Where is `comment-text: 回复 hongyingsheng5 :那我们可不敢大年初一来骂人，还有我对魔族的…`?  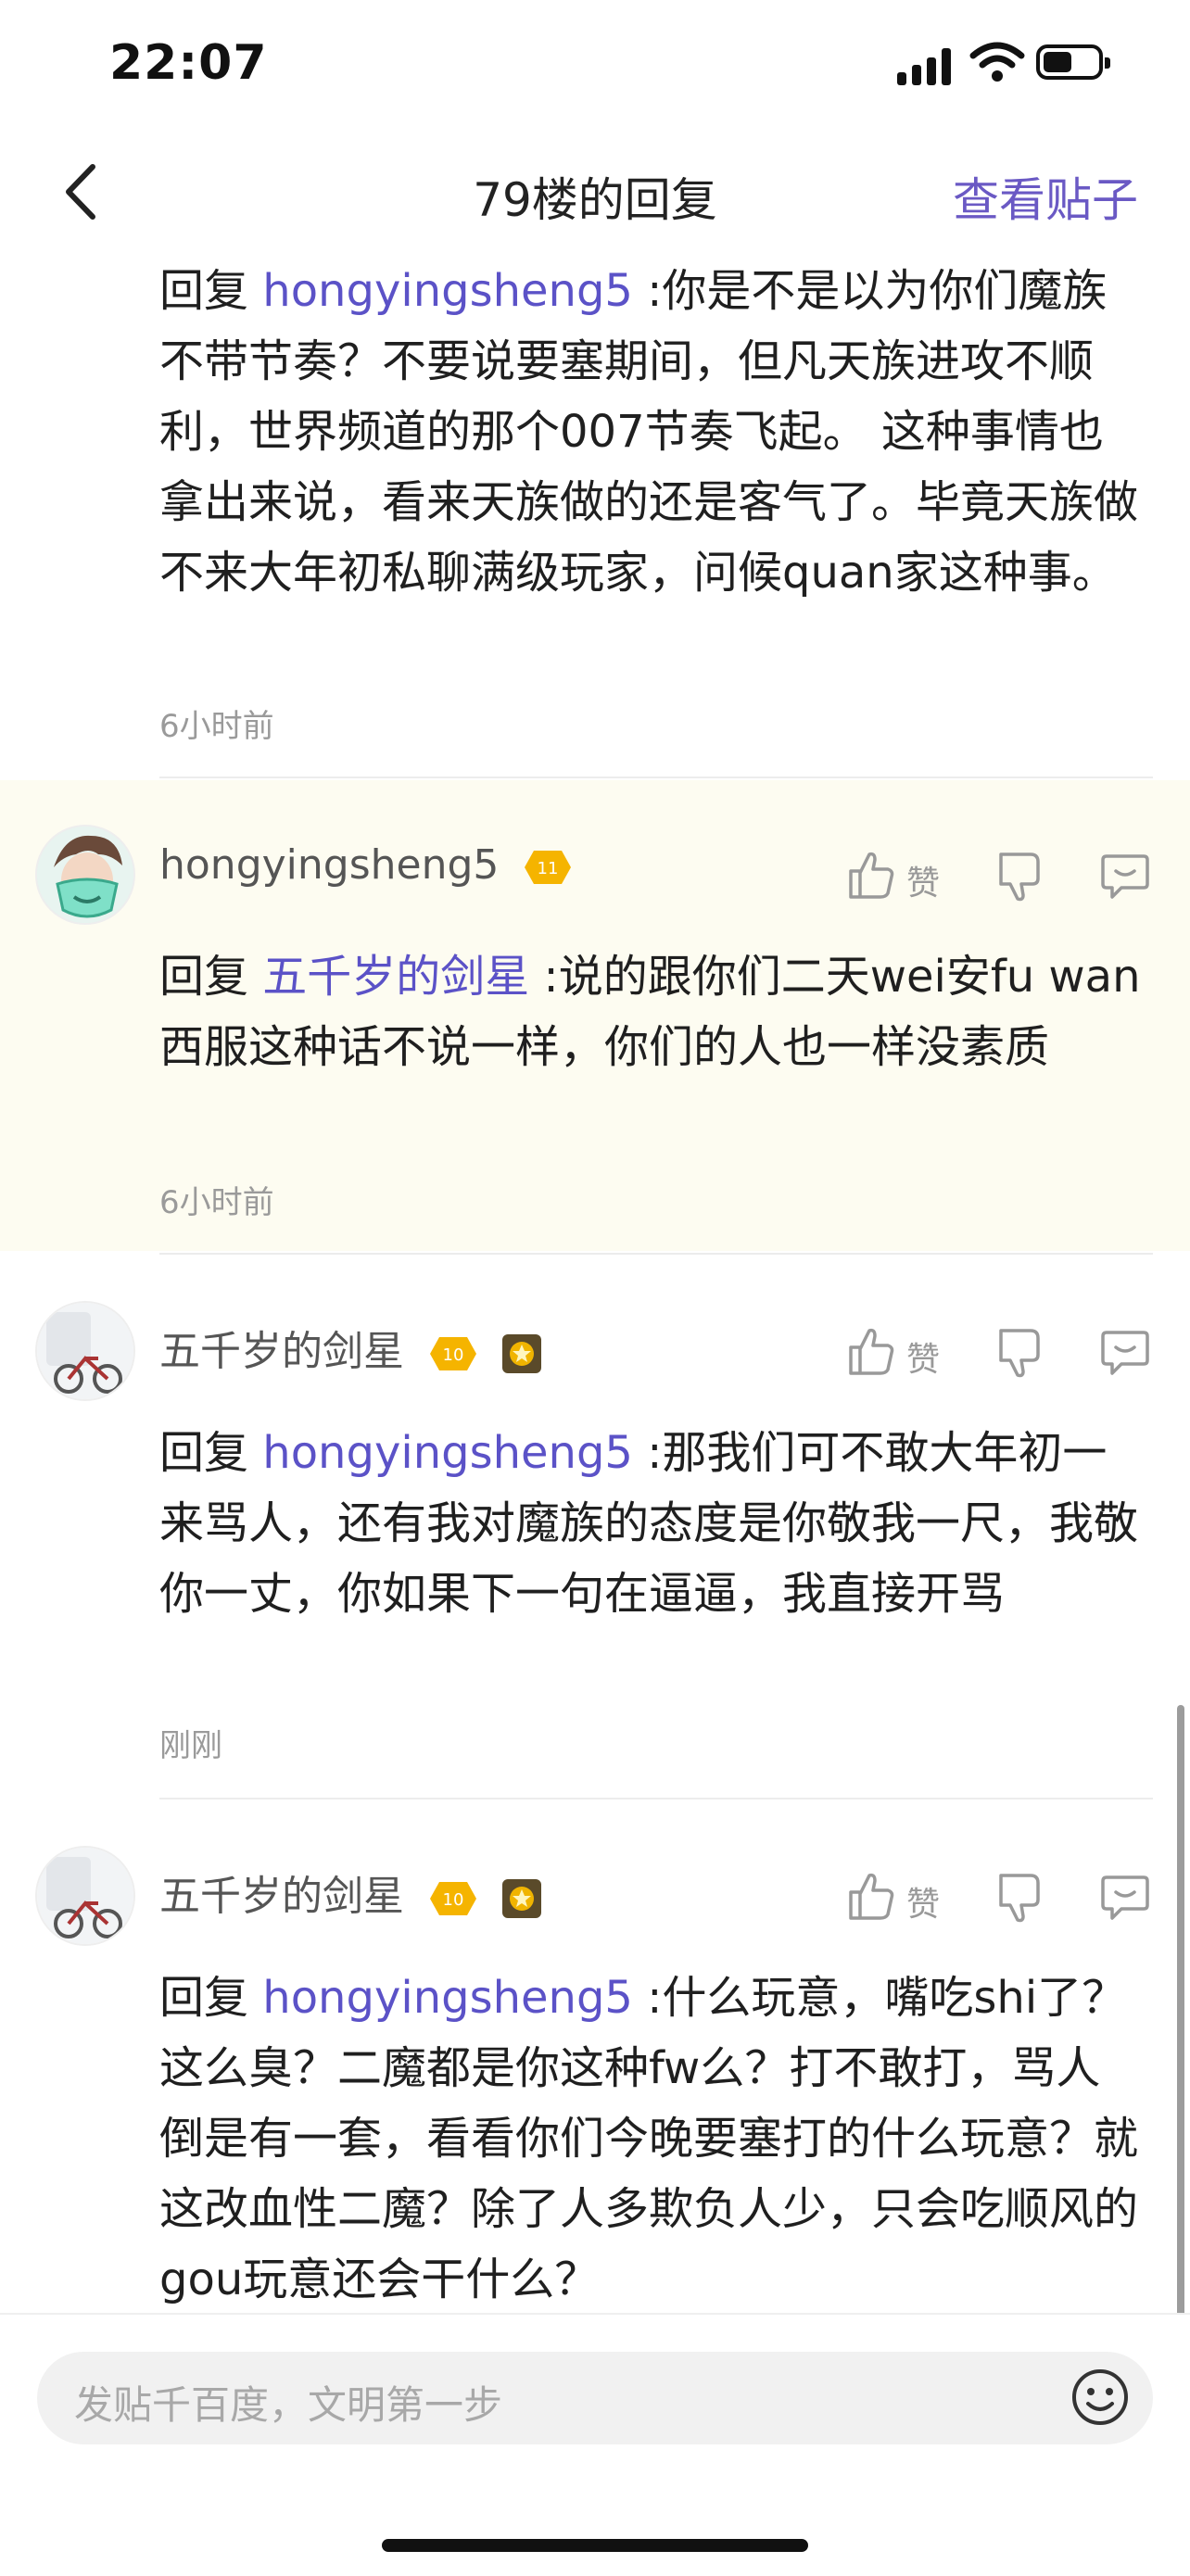
comment-text: 回复 hongyingsheng5 :那我们可不敢大年初一来骂人，还有我对魔族的… is located at coordinates (649, 1523).